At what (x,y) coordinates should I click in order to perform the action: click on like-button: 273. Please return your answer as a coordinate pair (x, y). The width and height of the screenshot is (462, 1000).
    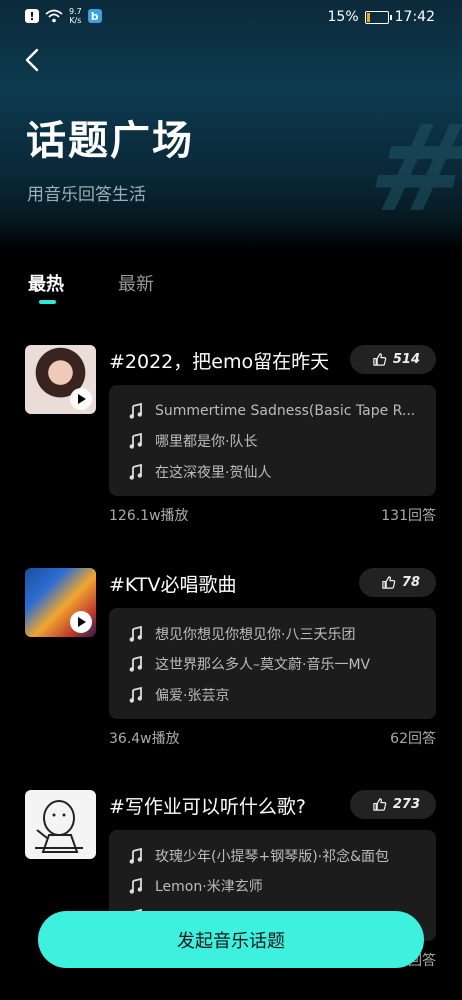
    Looking at the image, I should click on (392, 804).